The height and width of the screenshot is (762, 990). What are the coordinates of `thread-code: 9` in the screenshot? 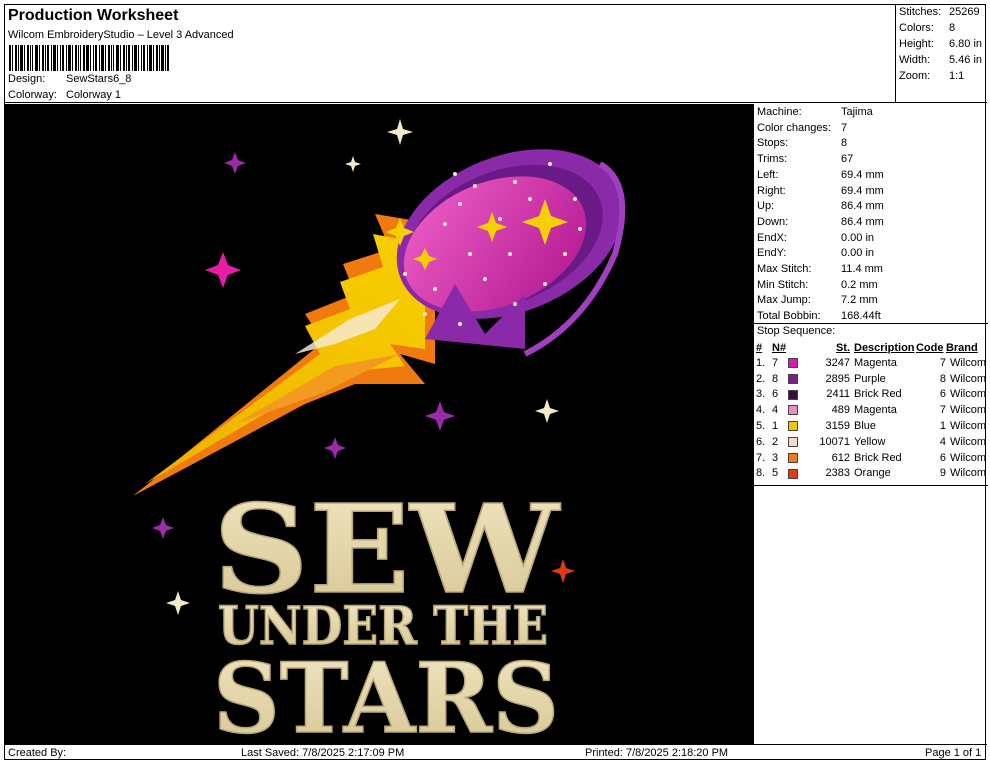 It's located at (942, 473).